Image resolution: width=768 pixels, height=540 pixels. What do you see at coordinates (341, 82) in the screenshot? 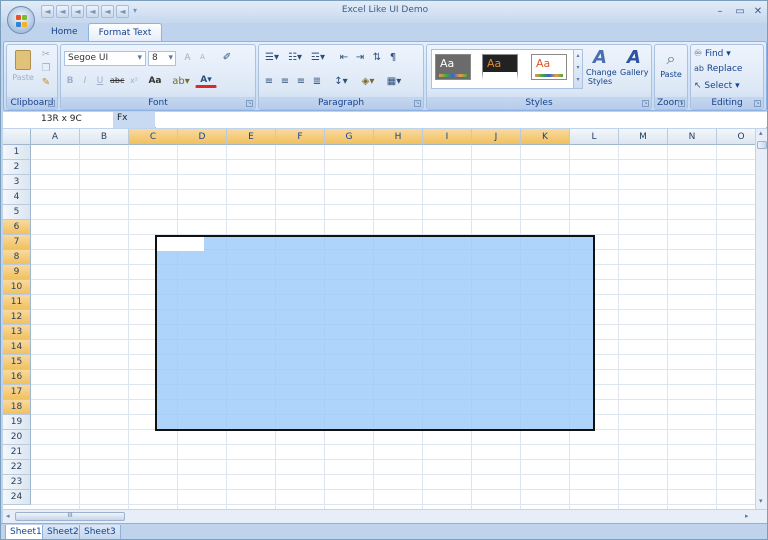
I see `line-spacing-icon: ↕▾` at bounding box center [341, 82].